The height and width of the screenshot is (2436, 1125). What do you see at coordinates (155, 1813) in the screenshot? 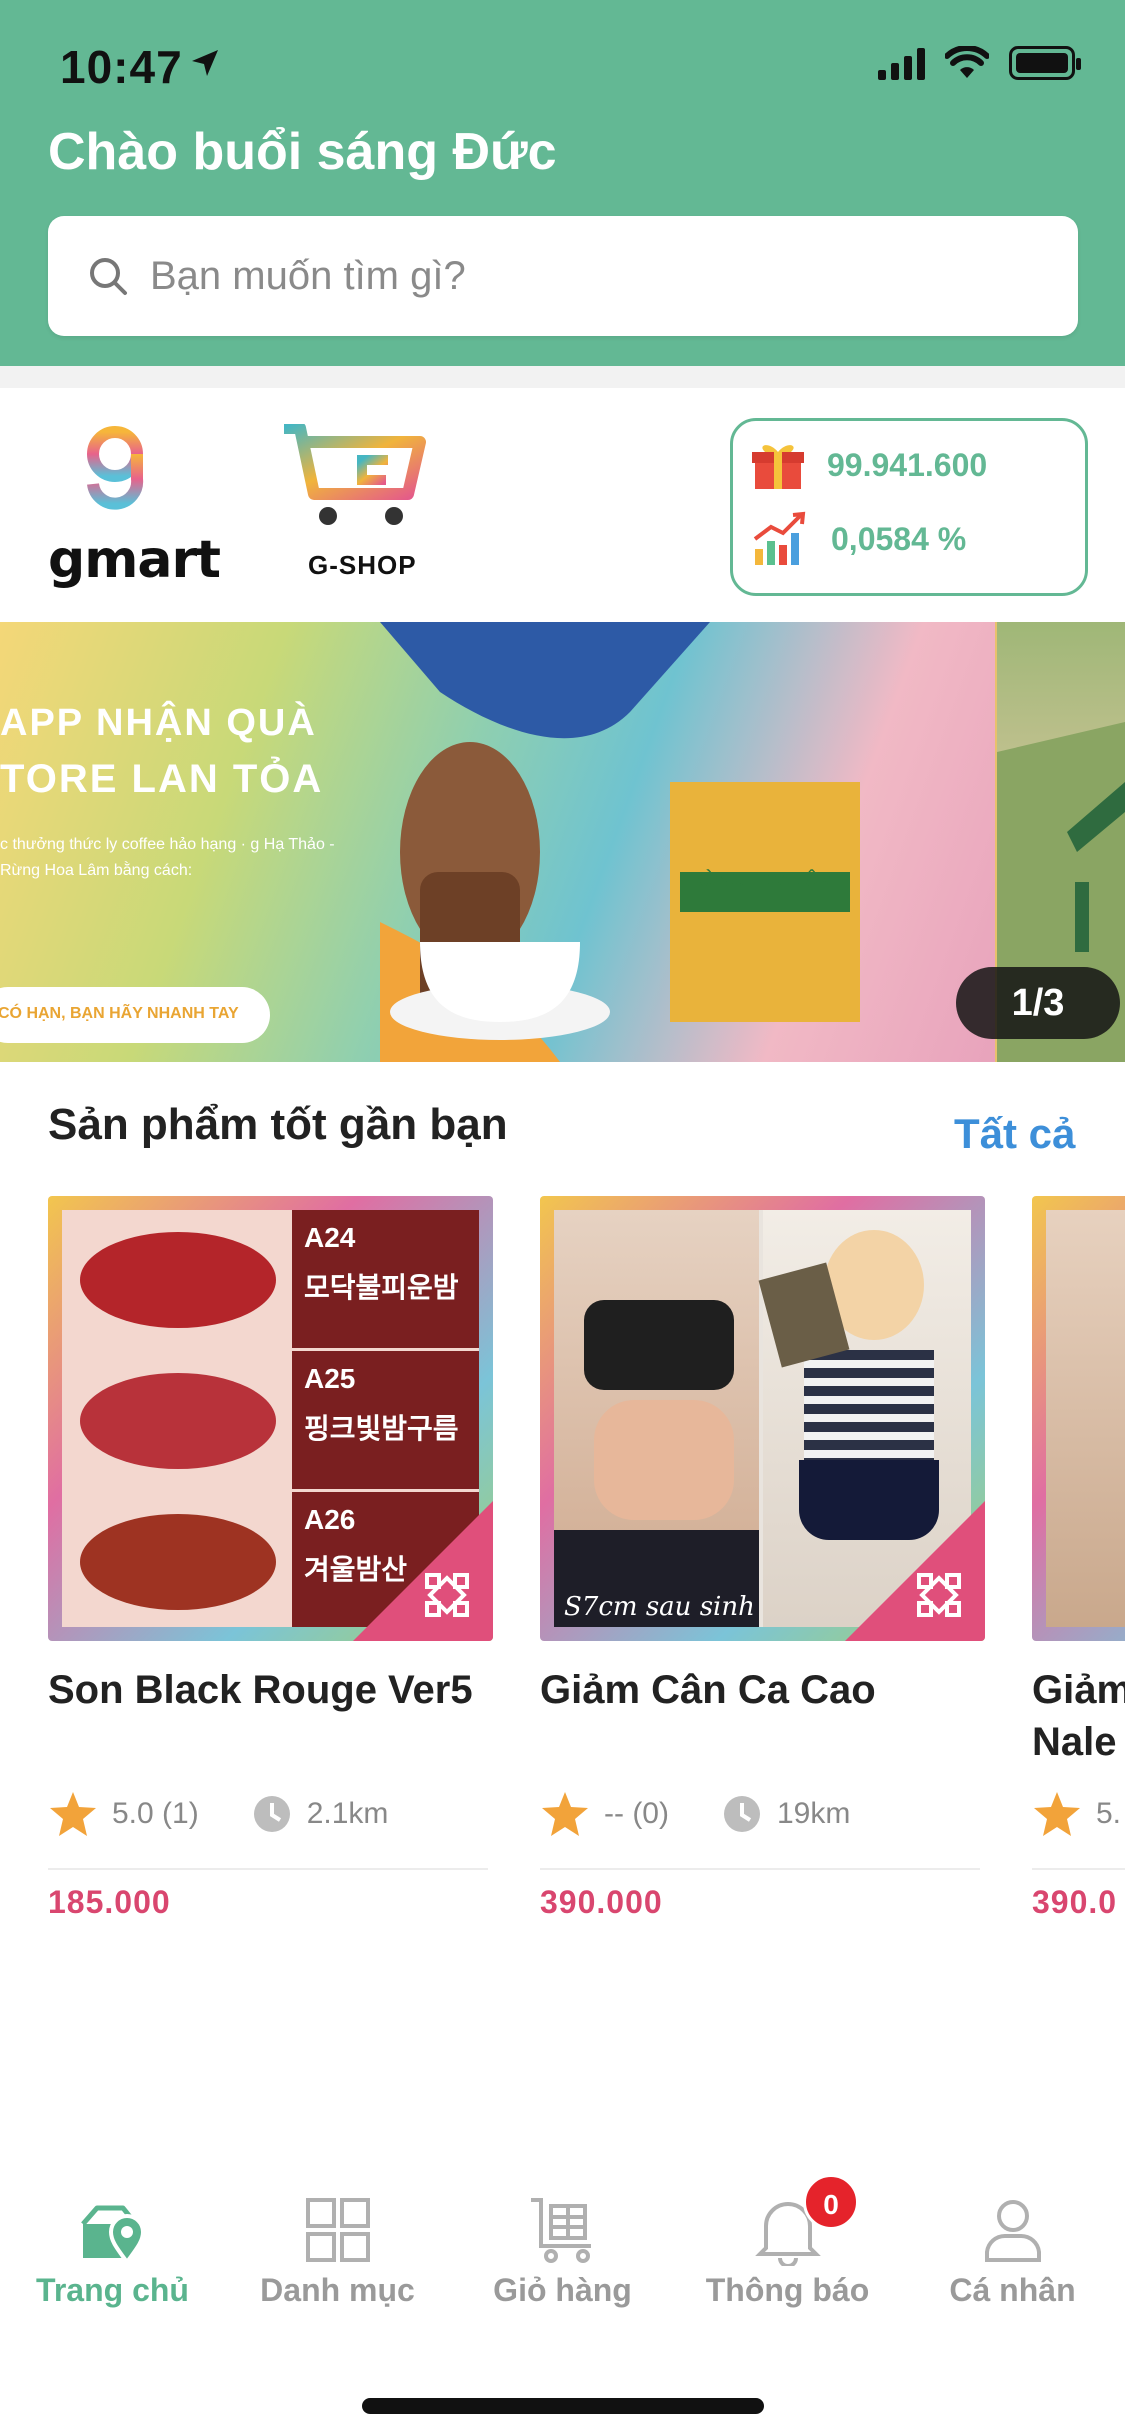
I see `product-rating: 5.0 (1)` at bounding box center [155, 1813].